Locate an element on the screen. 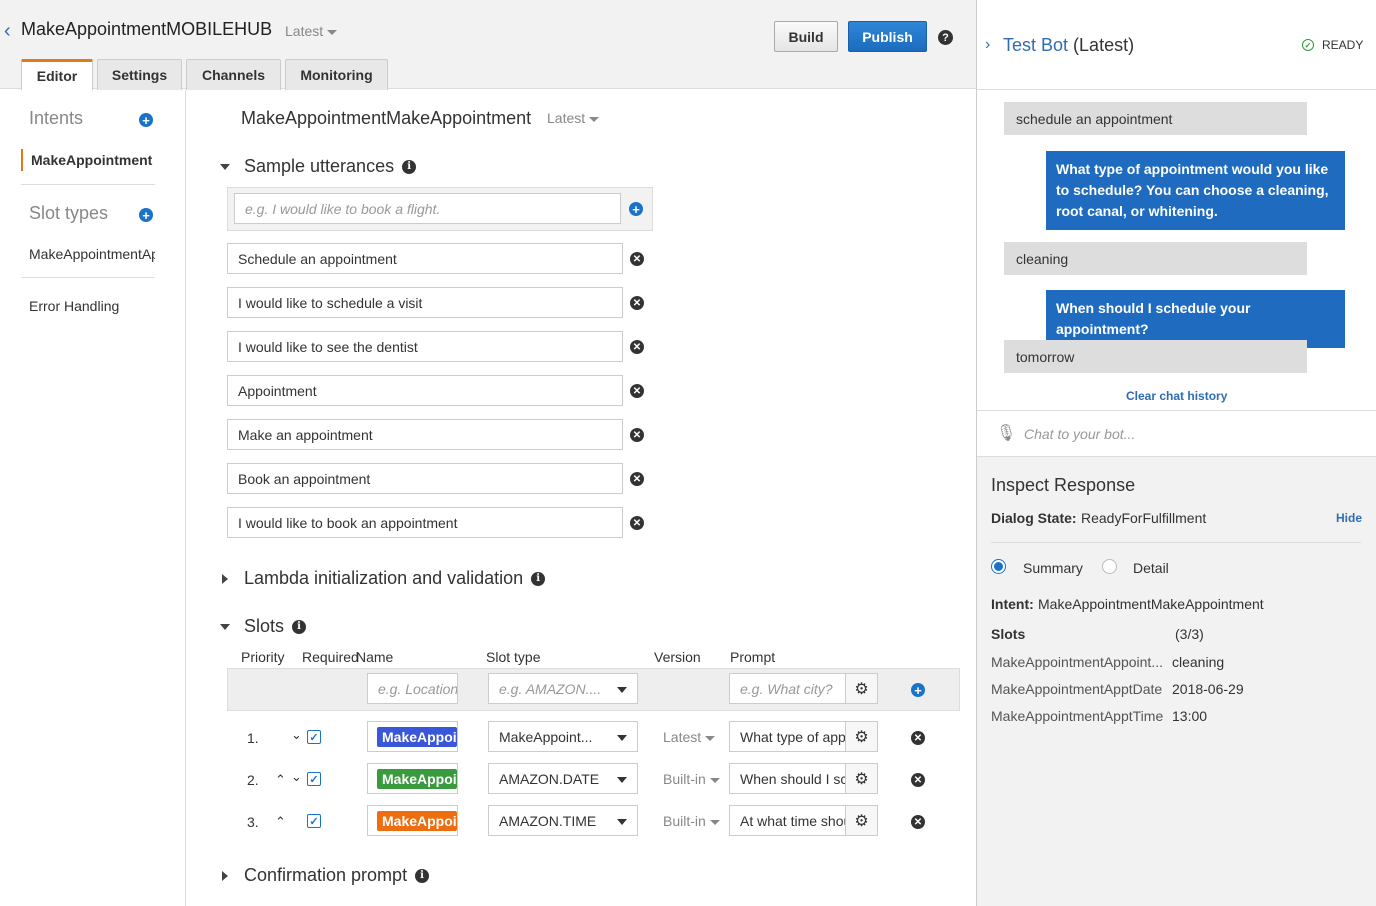  new-slot-name-placeholder: e.g. Location is located at coordinates (418, 688).